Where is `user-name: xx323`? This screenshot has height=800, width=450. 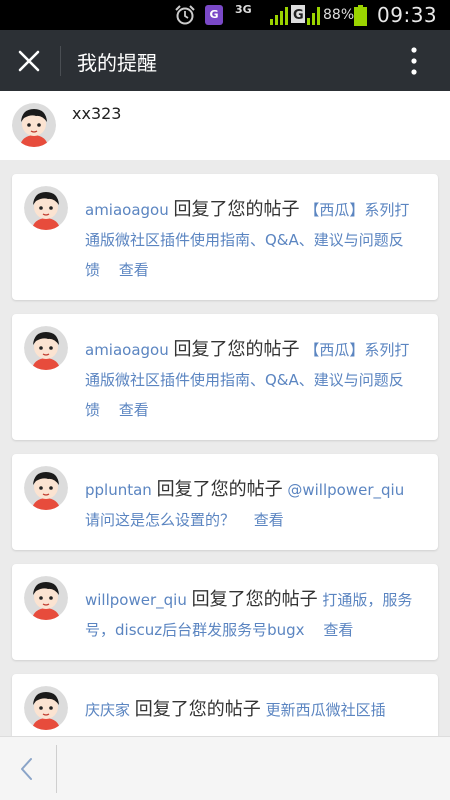 user-name: xx323 is located at coordinates (97, 113).